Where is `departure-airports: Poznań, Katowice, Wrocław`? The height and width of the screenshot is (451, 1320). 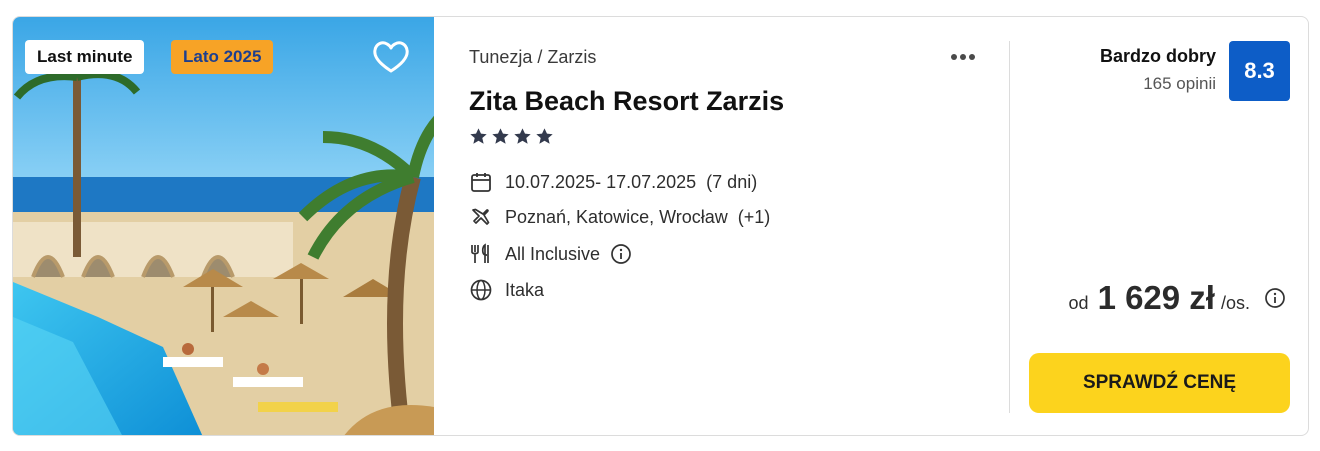 departure-airports: Poznań, Katowice, Wrocław is located at coordinates (616, 216).